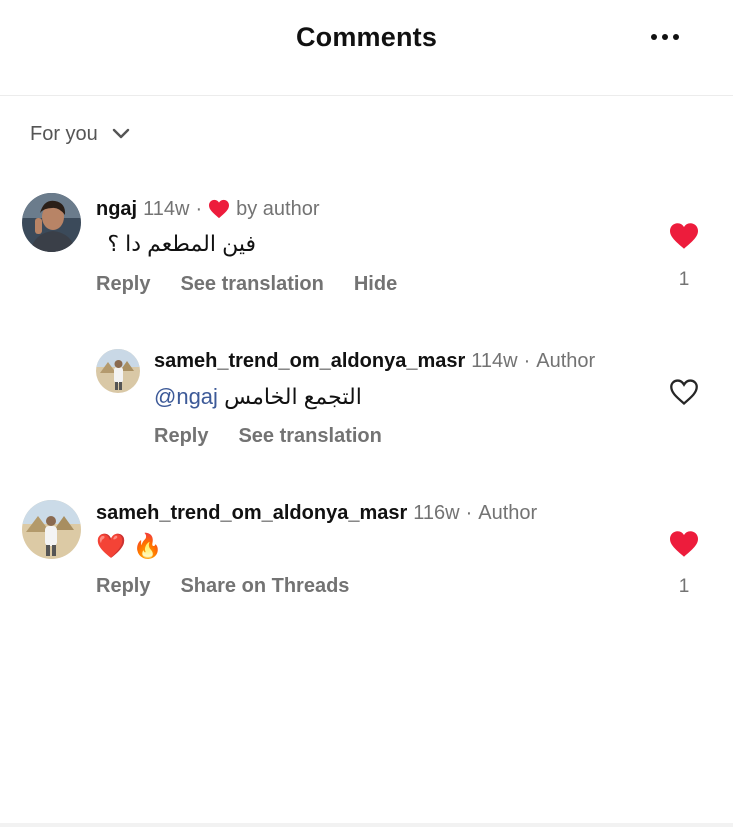 The image size is (733, 827). I want to click on liked-by-author-badge: by author, so click(264, 209).